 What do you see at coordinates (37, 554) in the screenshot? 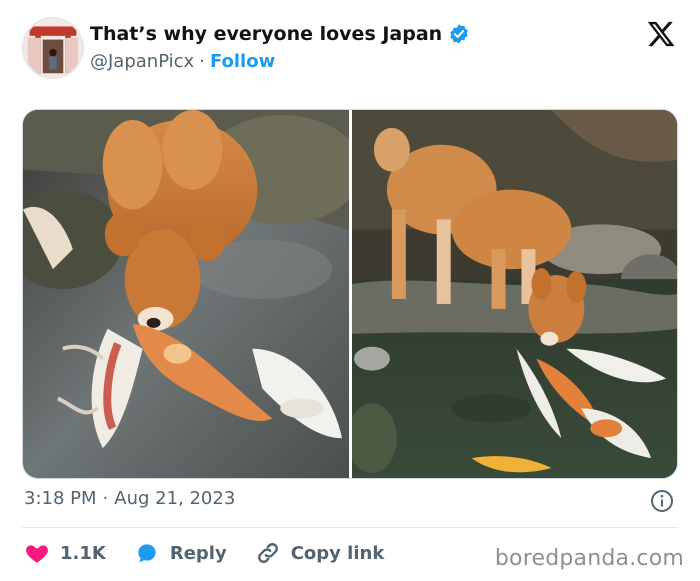
I see `heart-icon` at bounding box center [37, 554].